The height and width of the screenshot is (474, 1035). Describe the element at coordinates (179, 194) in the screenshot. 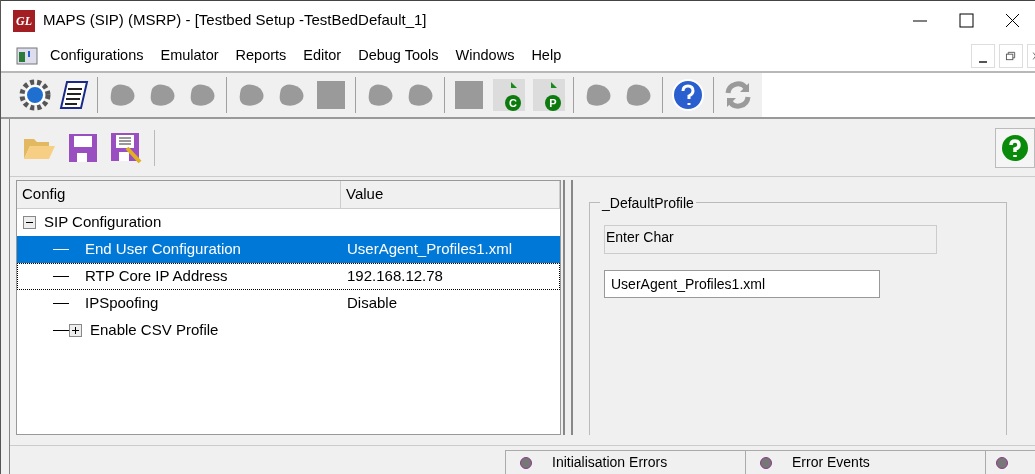

I see `column-header: Config` at that location.